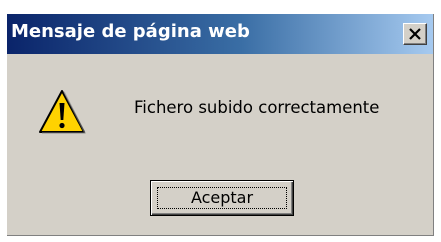  What do you see at coordinates (62, 112) in the screenshot?
I see `warning-icon` at bounding box center [62, 112].